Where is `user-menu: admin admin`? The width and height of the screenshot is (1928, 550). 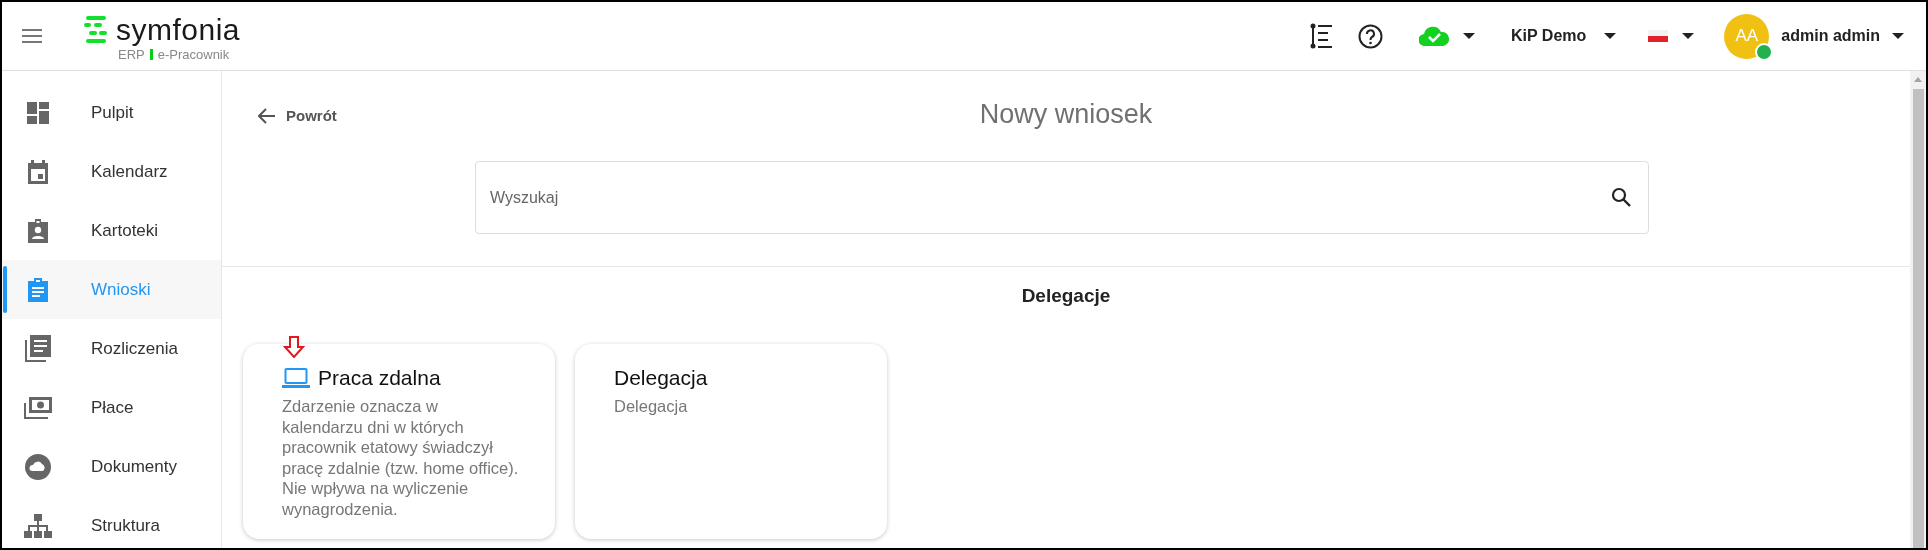 user-menu: admin admin is located at coordinates (1842, 36).